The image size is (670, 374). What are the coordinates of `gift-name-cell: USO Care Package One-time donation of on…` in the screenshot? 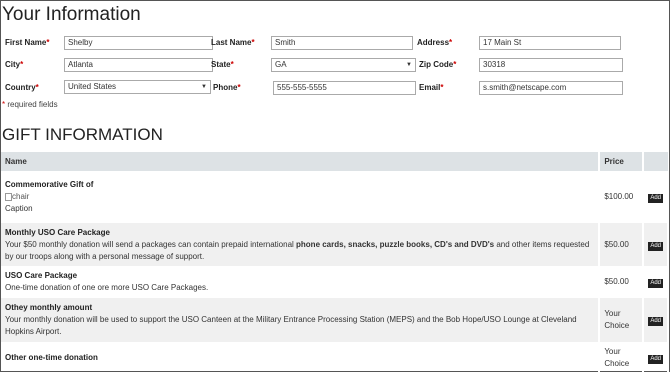 It's located at (301, 282).